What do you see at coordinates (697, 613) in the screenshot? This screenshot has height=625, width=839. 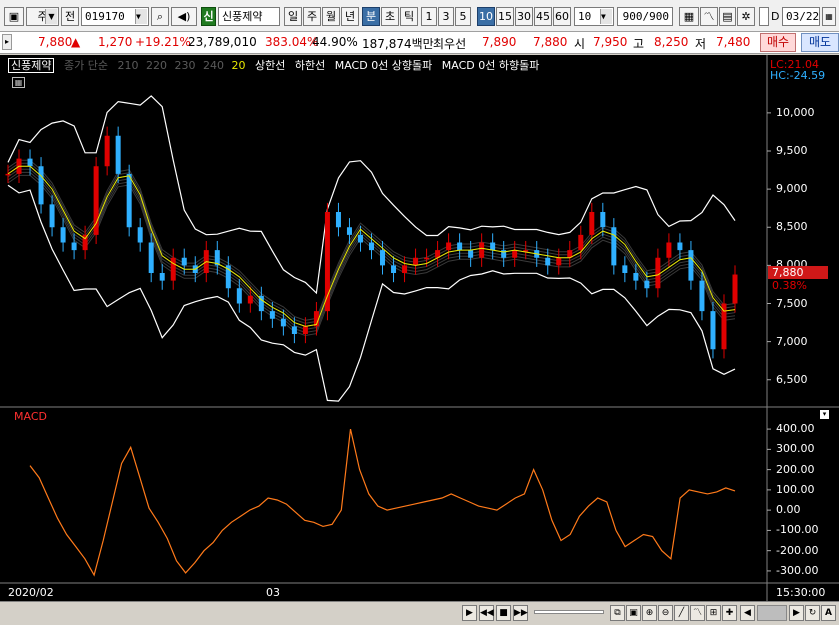 I see `trend-tool-icon: 〽` at bounding box center [697, 613].